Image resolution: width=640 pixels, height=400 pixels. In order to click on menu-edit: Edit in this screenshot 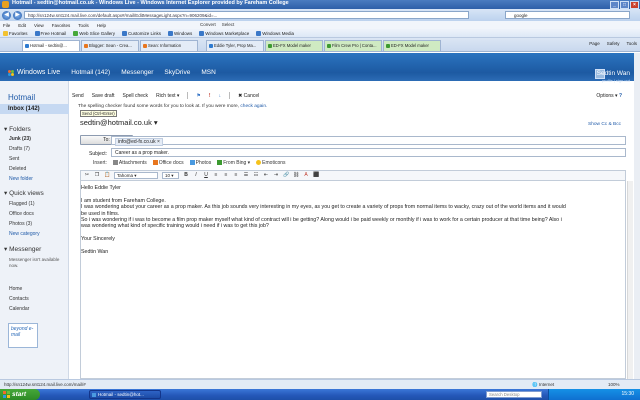, I will do `click(22, 25)`.